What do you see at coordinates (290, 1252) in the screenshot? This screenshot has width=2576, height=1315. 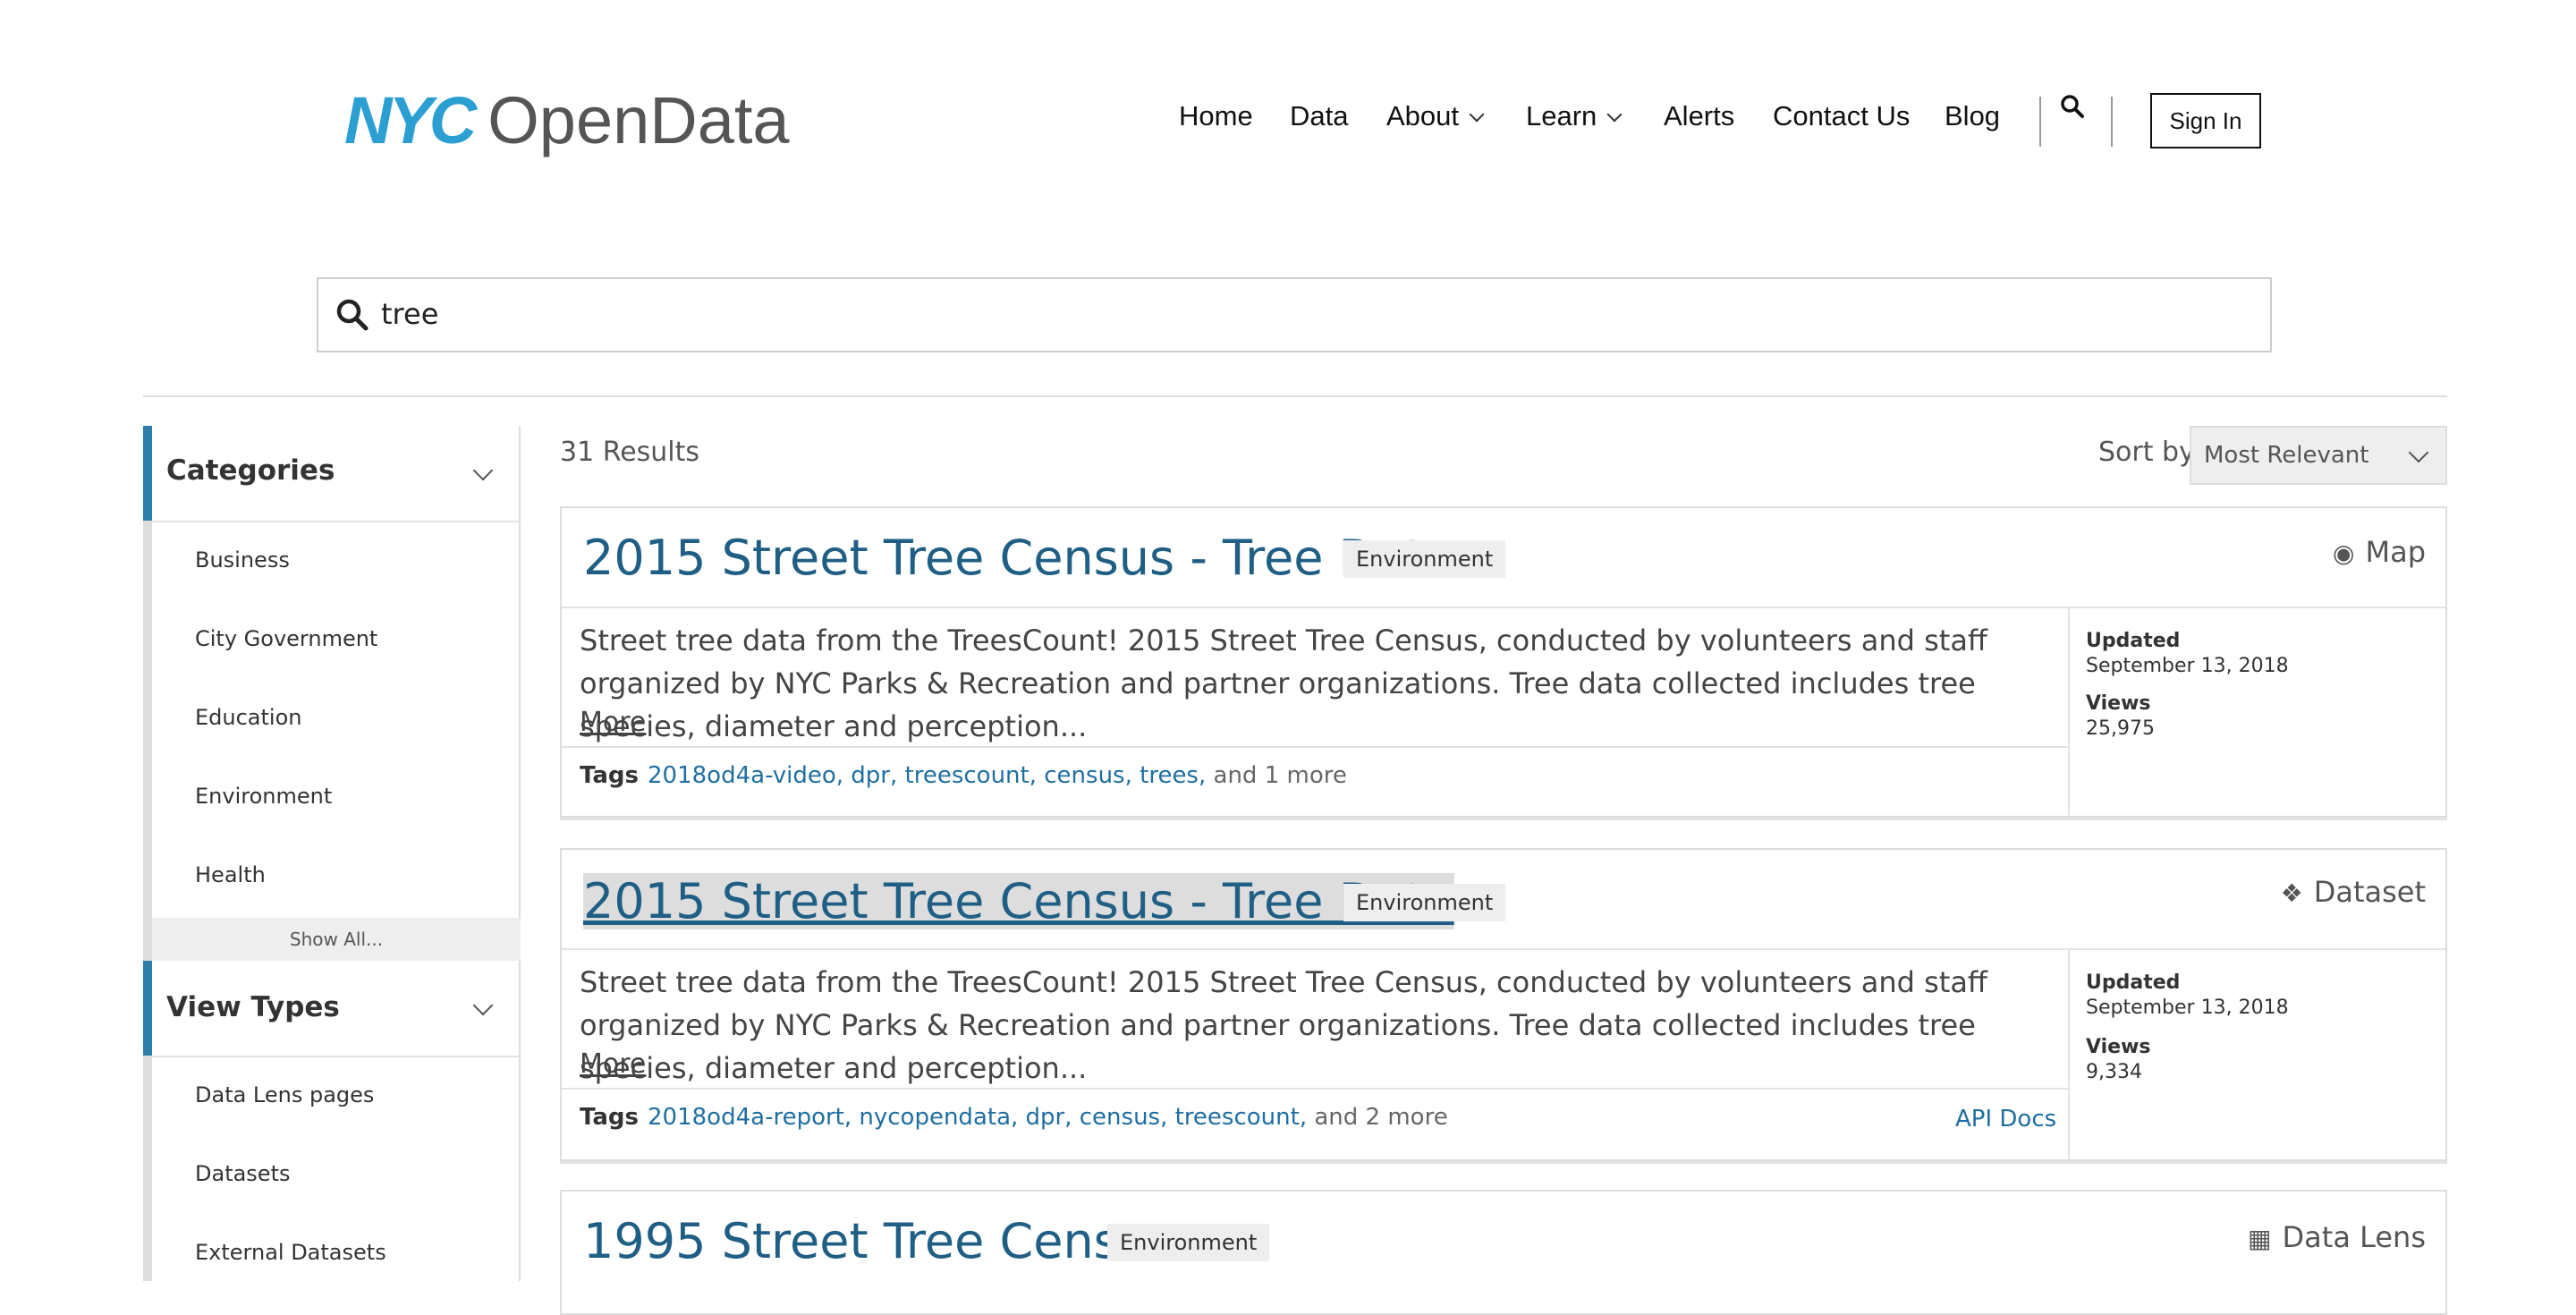 I see `view-type-external-datasets: External Datasets` at bounding box center [290, 1252].